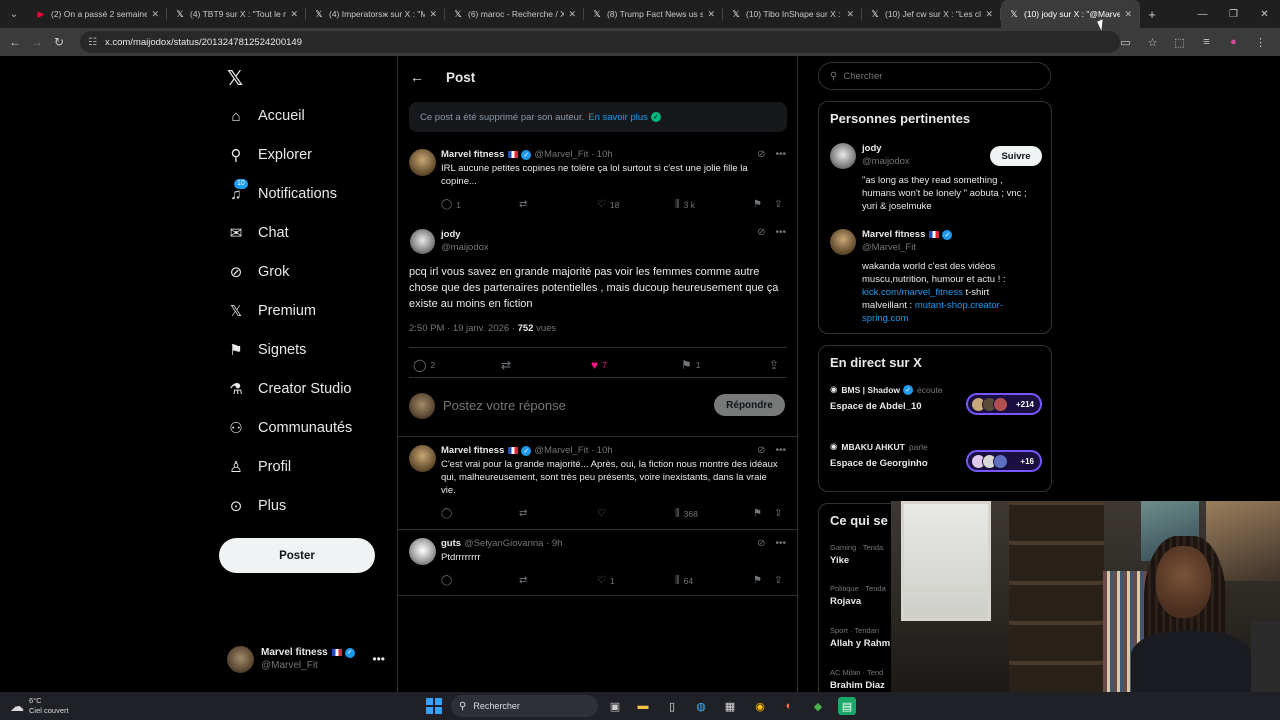 Image resolution: width=1280 pixels, height=720 pixels. Describe the element at coordinates (504, 405) in the screenshot. I see `reply-input: Postez votre réponse` at that location.